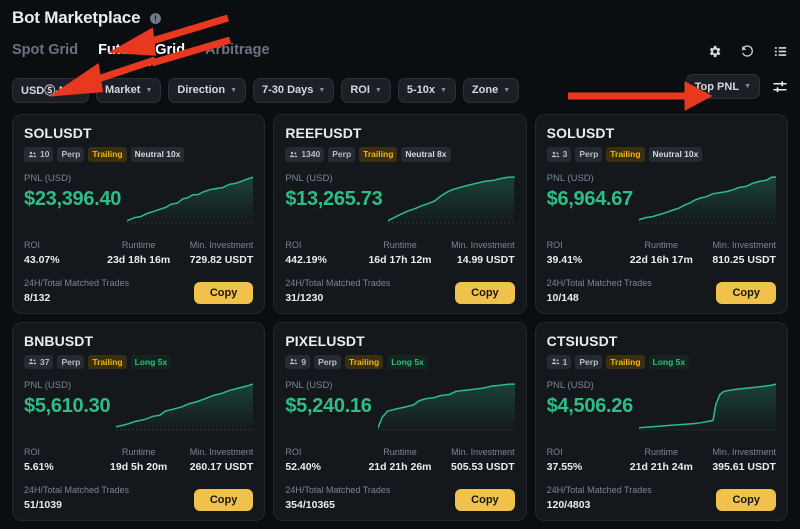 This screenshot has width=800, height=529. I want to click on pnl-block: PNL (USD) $6,964.67, so click(590, 191).